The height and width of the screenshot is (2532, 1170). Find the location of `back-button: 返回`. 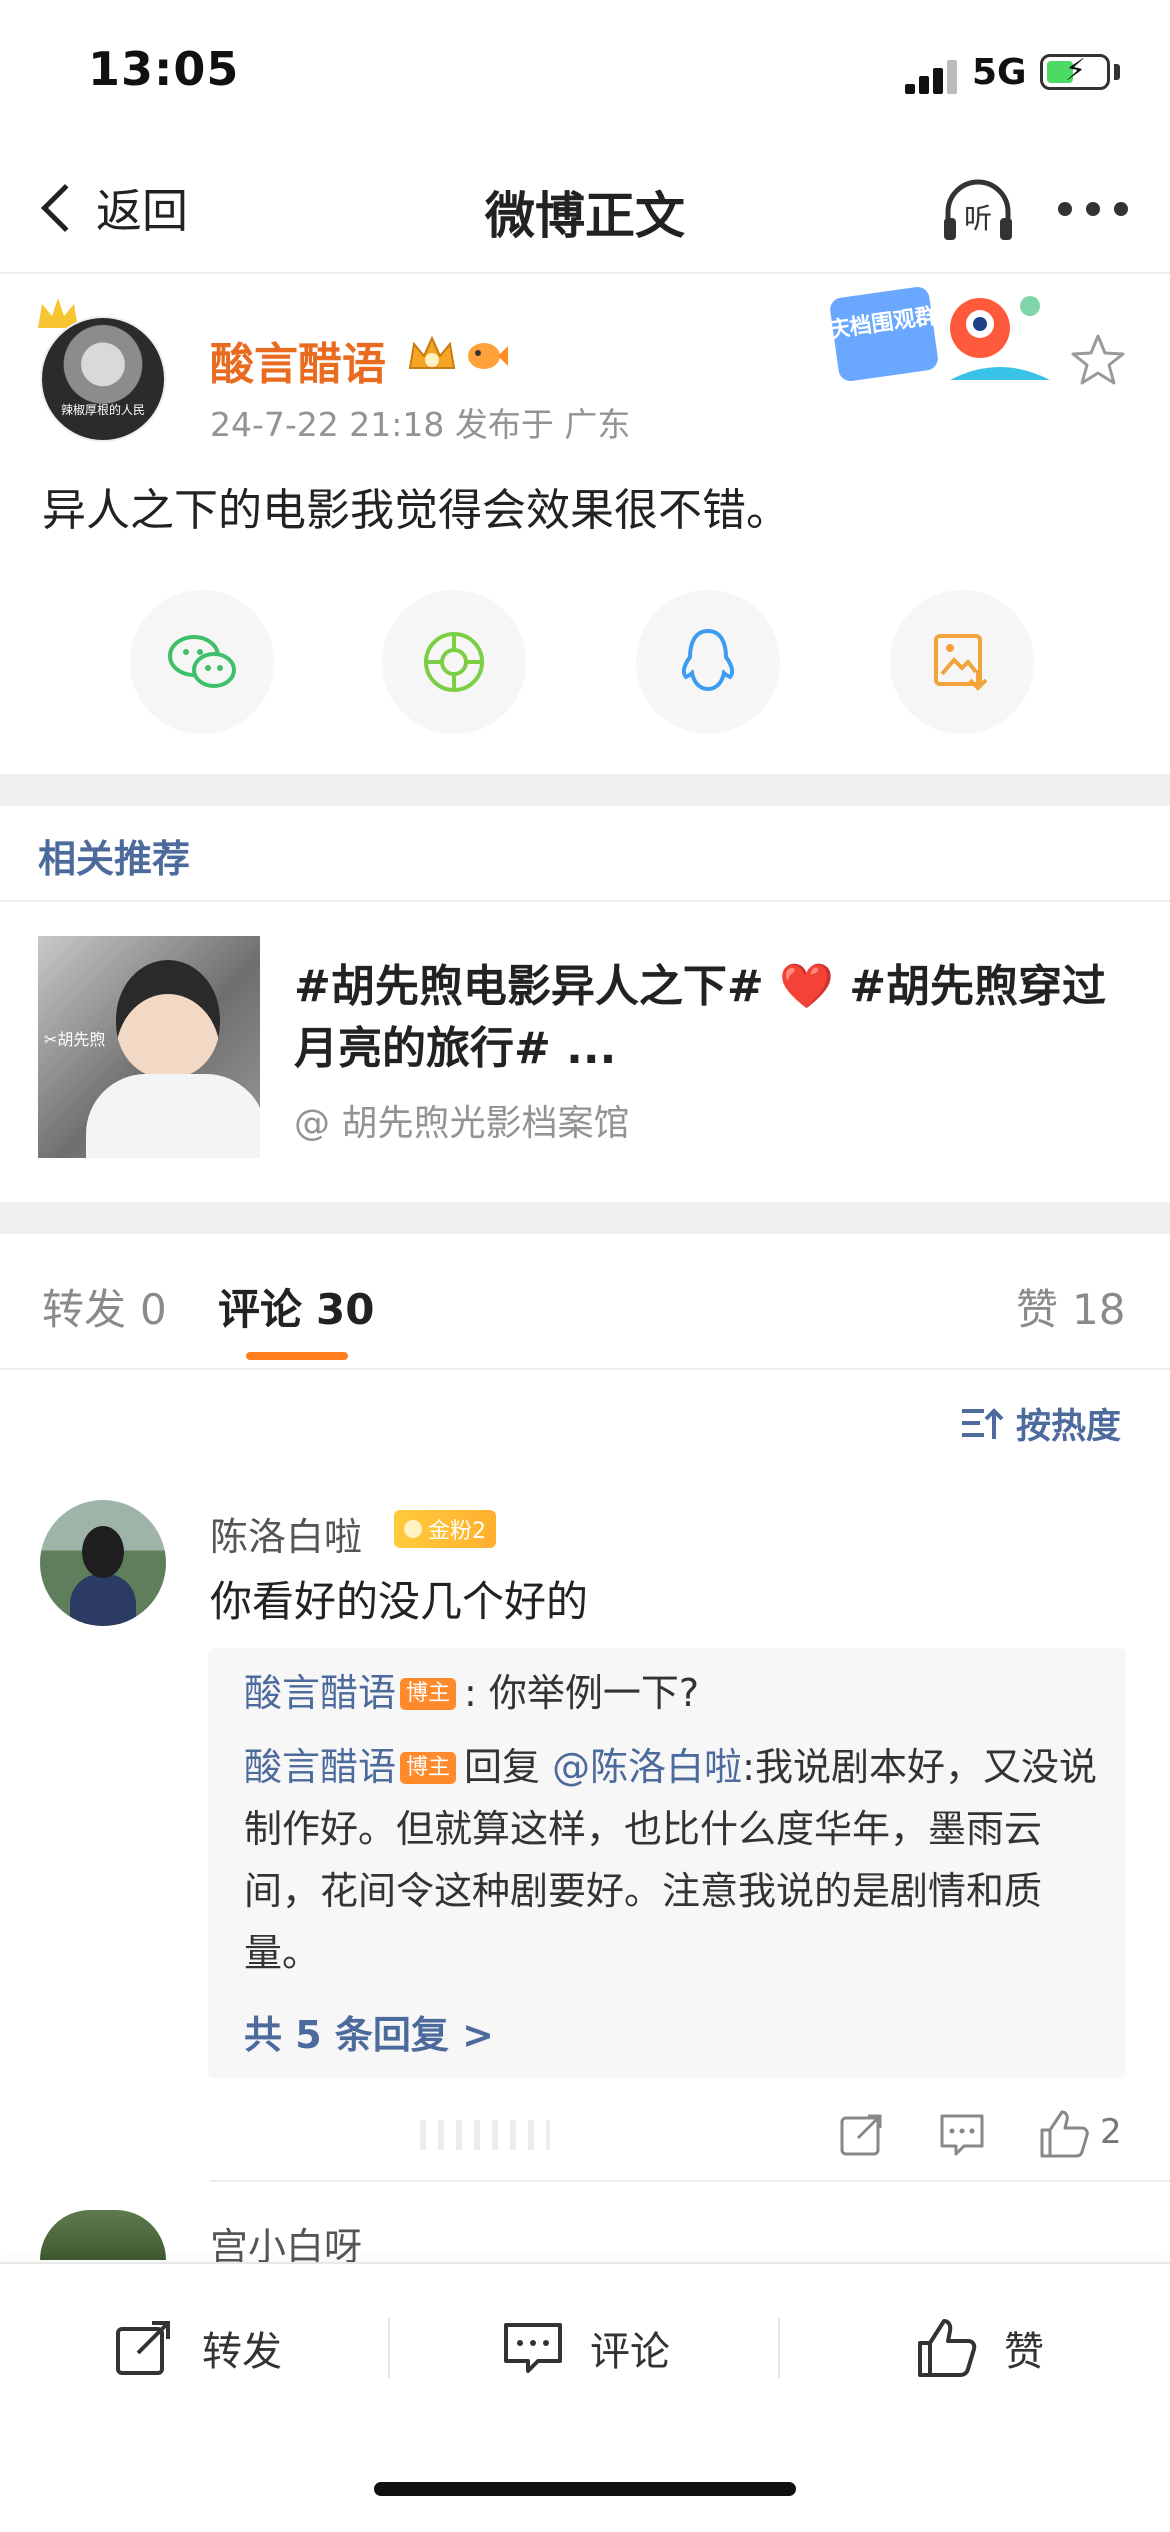

back-button: 返回 is located at coordinates (111, 208).